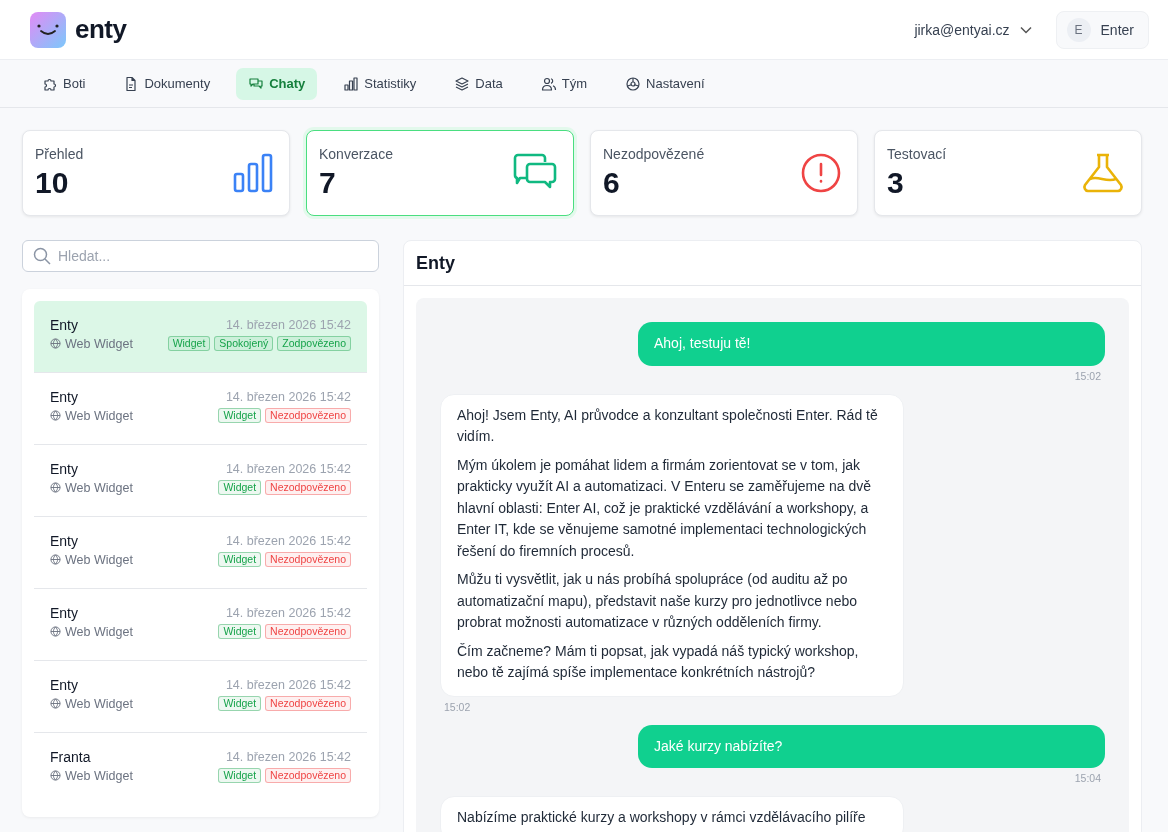 The width and height of the screenshot is (1168, 832). Describe the element at coordinates (356, 154) in the screenshot. I see `stat-label: Konverzace` at that location.